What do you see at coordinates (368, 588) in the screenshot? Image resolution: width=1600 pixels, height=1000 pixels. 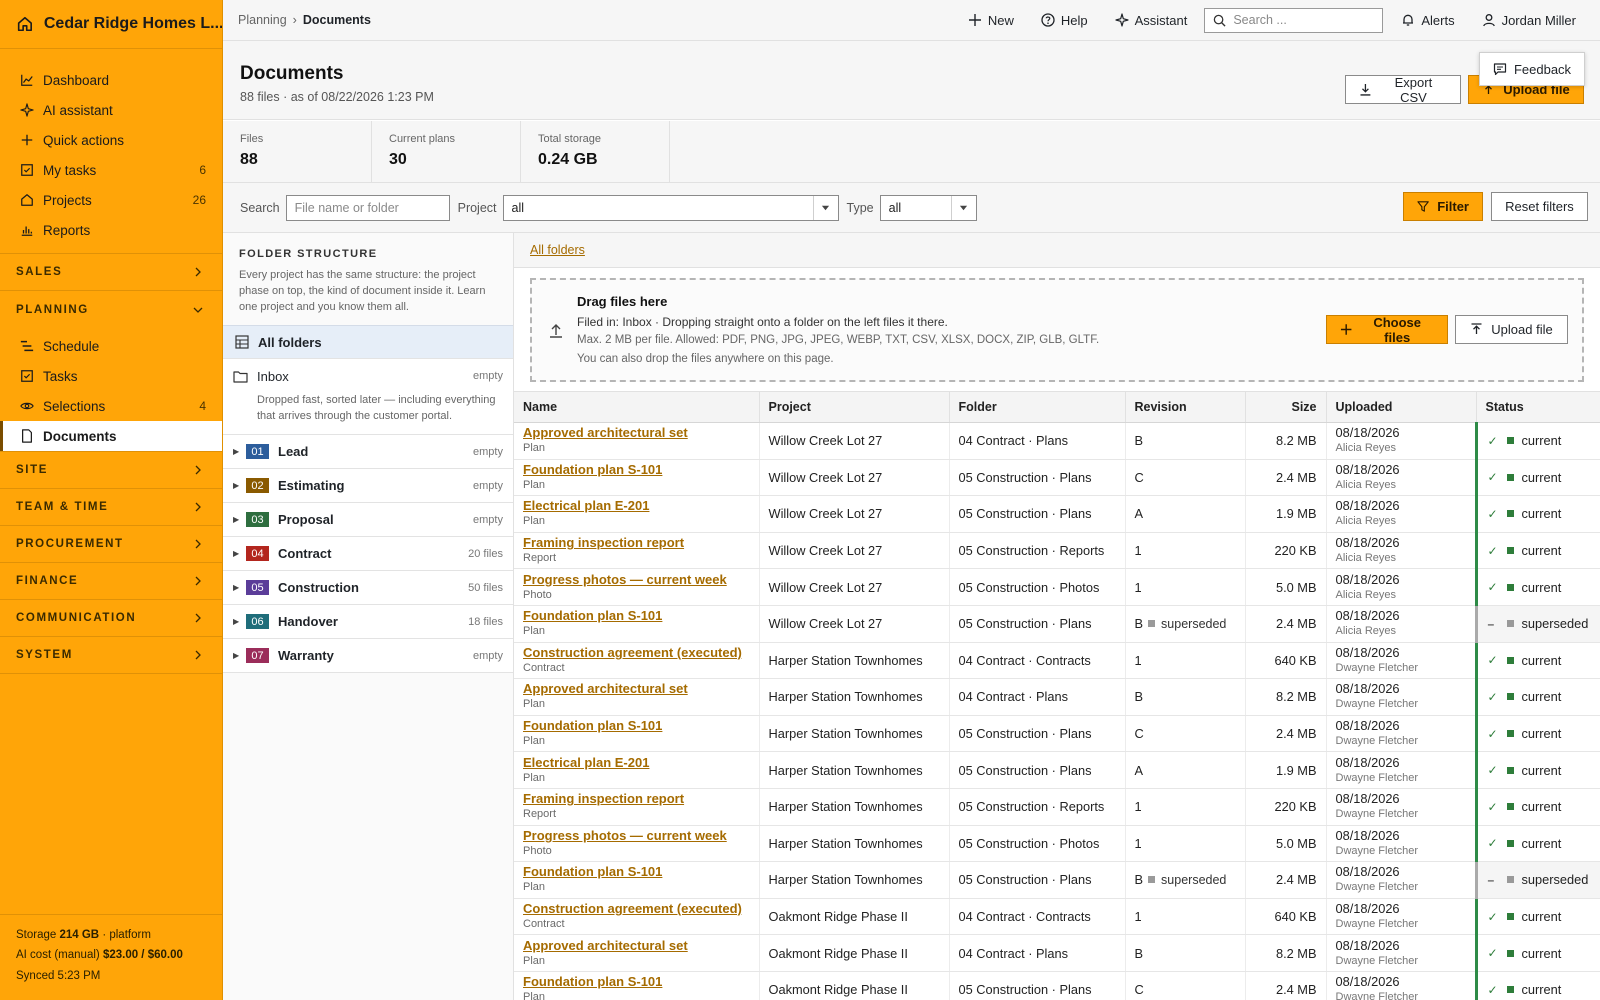 I see `folder-phase: ▶ 05 Construction 50 files` at bounding box center [368, 588].